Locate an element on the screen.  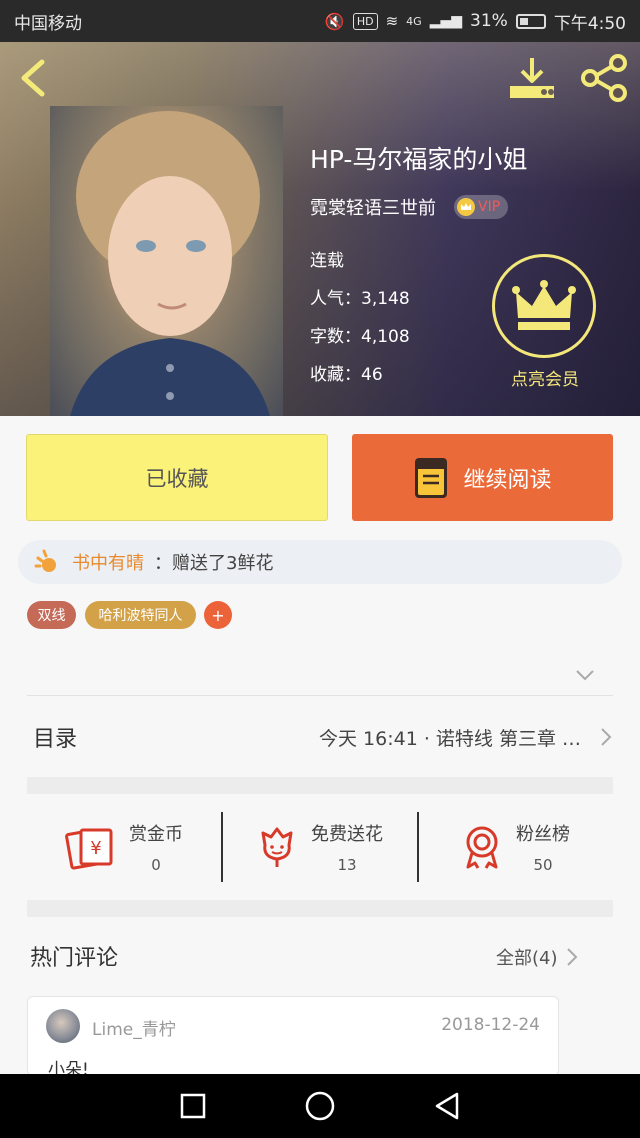
flower-icon is located at coordinates (277, 847).